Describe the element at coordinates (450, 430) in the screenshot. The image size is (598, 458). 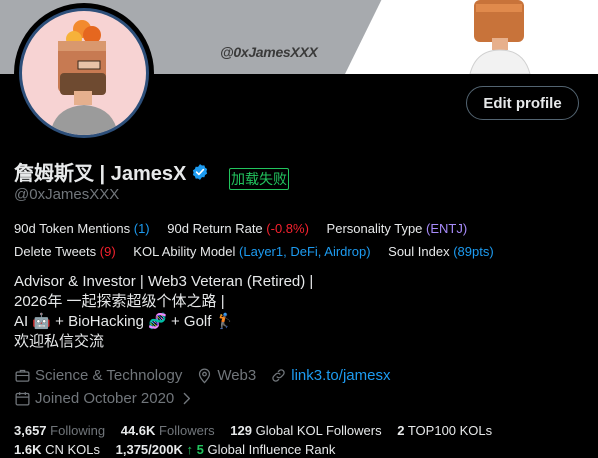
I see `stat-label: TOP100 KOLs` at that location.